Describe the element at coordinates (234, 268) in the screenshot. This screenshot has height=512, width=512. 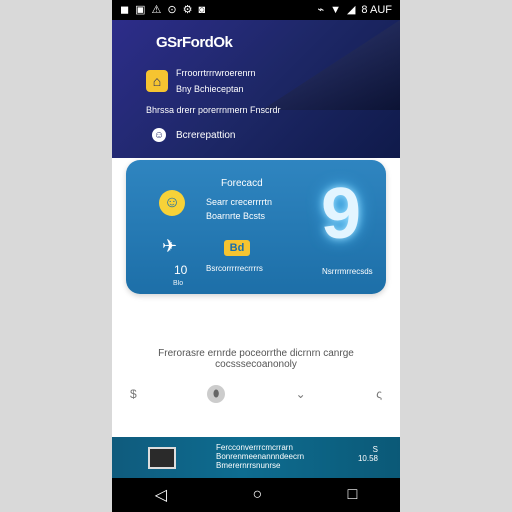
I see `card-progress-text: Bsrcorrrrrecrrrrs` at that location.